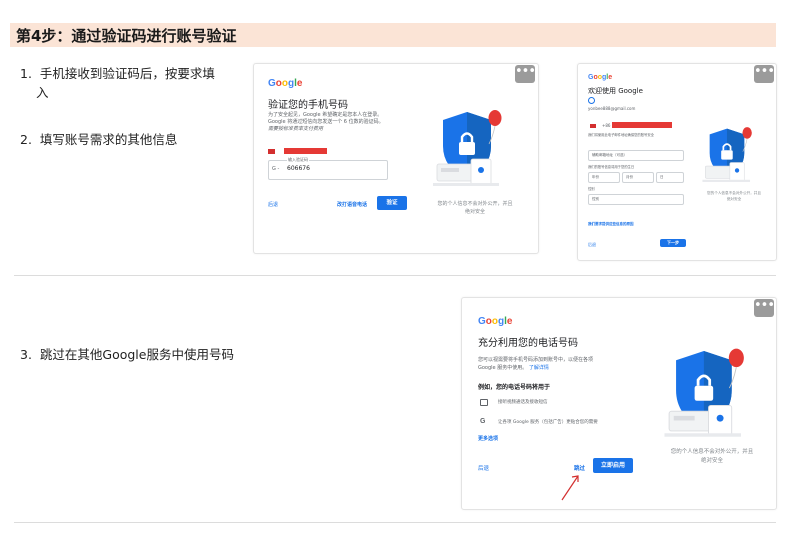 Image resolution: width=800 pixels, height=539 pixels. What do you see at coordinates (395, 275) in the screenshot?
I see `section-divider` at bounding box center [395, 275].